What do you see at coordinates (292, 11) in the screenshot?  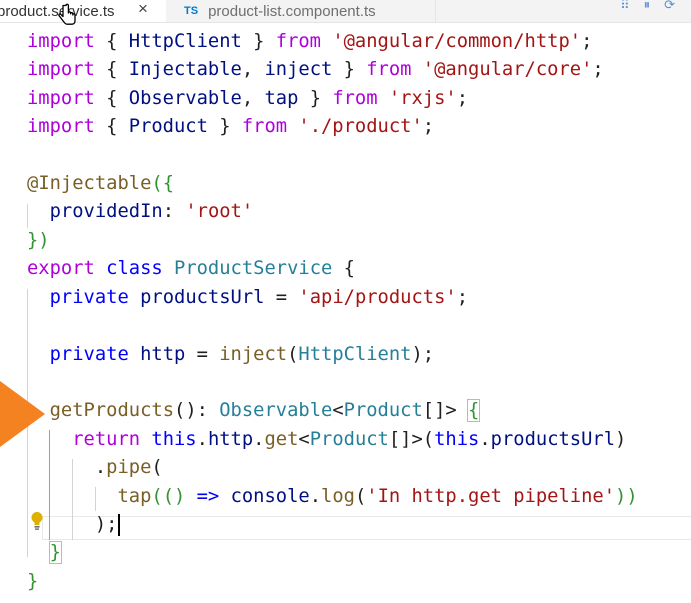 I see `tab-label: product-list.component.ts` at bounding box center [292, 11].